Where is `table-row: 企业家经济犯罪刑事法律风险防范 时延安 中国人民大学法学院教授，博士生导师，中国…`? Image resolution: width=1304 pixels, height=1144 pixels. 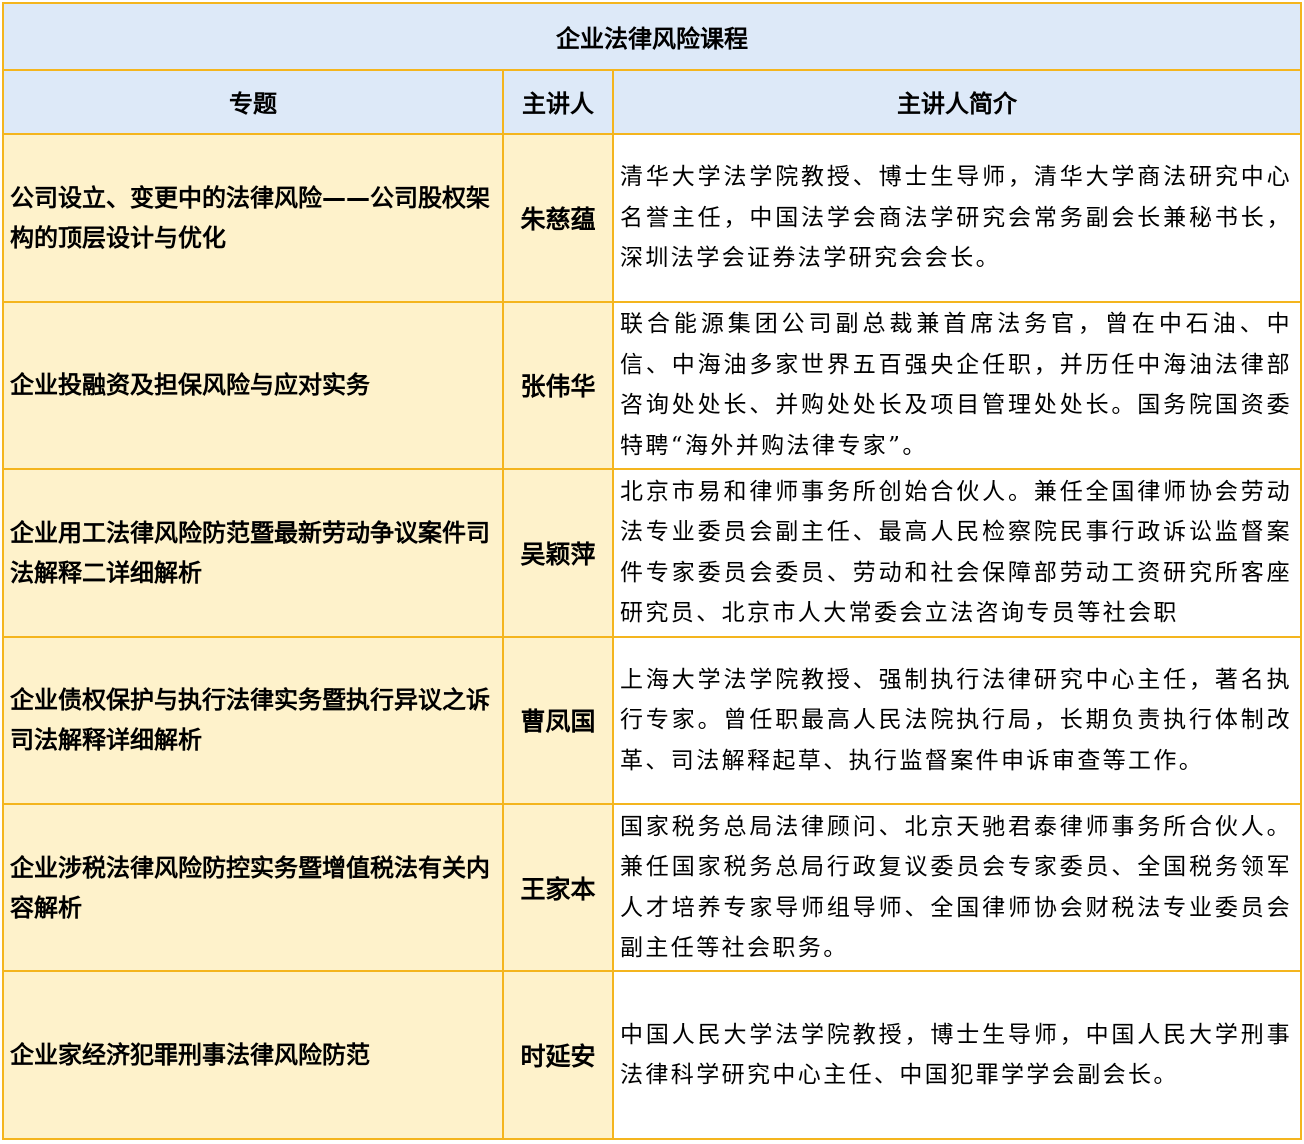 table-row: 企业家经济犯罪刑事法律风险防范 时延安 中国人民大学法学院教授，博士生导师，中国… is located at coordinates (652, 1055).